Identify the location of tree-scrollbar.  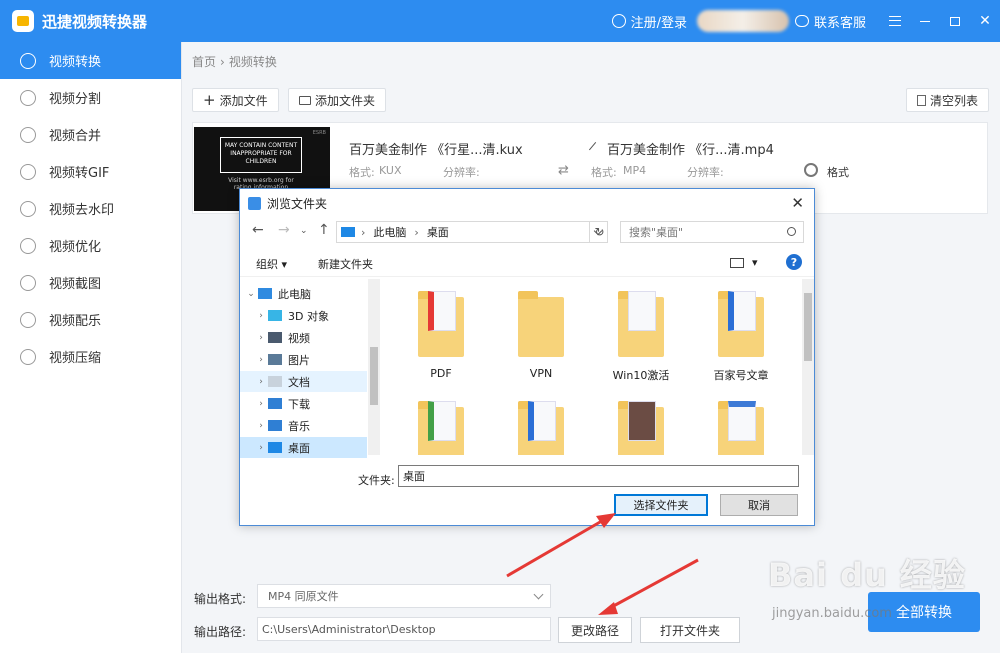
(374, 367).